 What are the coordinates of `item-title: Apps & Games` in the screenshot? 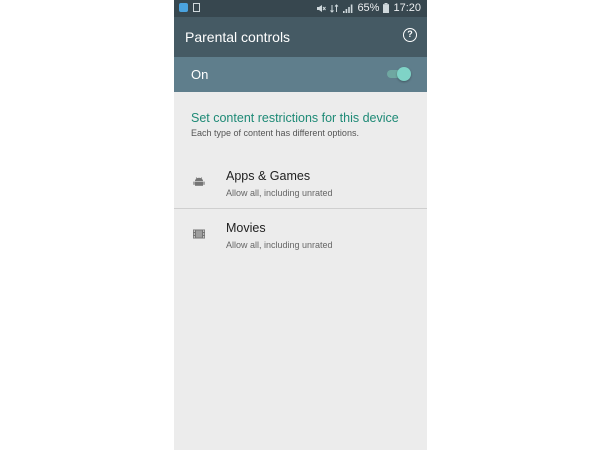 It's located at (268, 176).